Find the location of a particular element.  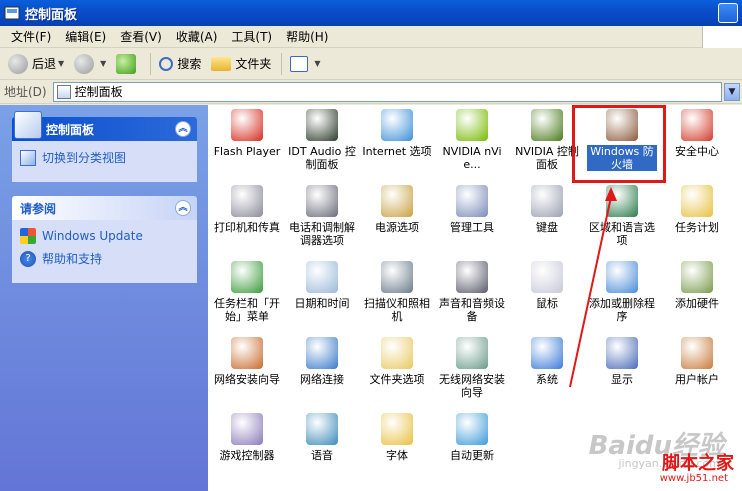

task-box-body: 切换到分类视图 is located at coordinates (104, 161).